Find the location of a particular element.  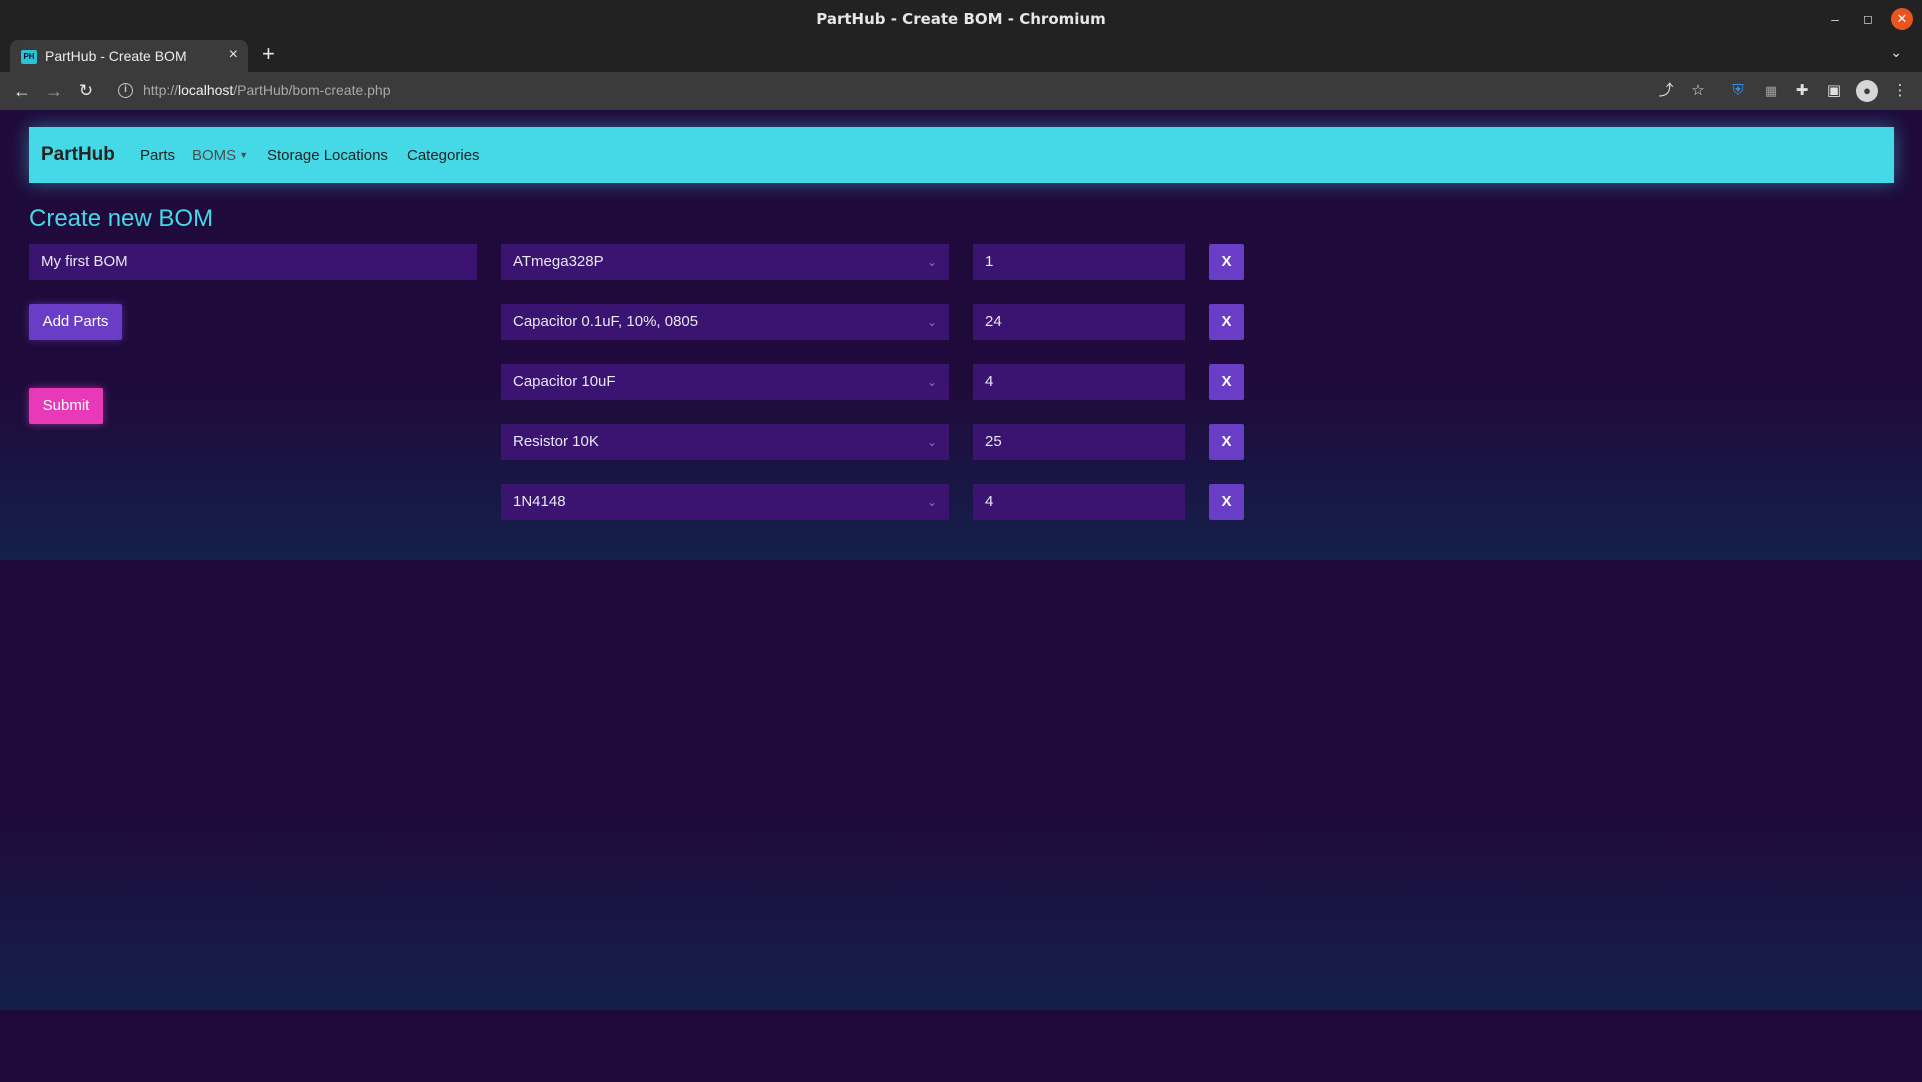

nav-dropdown-boms-label: BOMS is located at coordinates (214, 155).